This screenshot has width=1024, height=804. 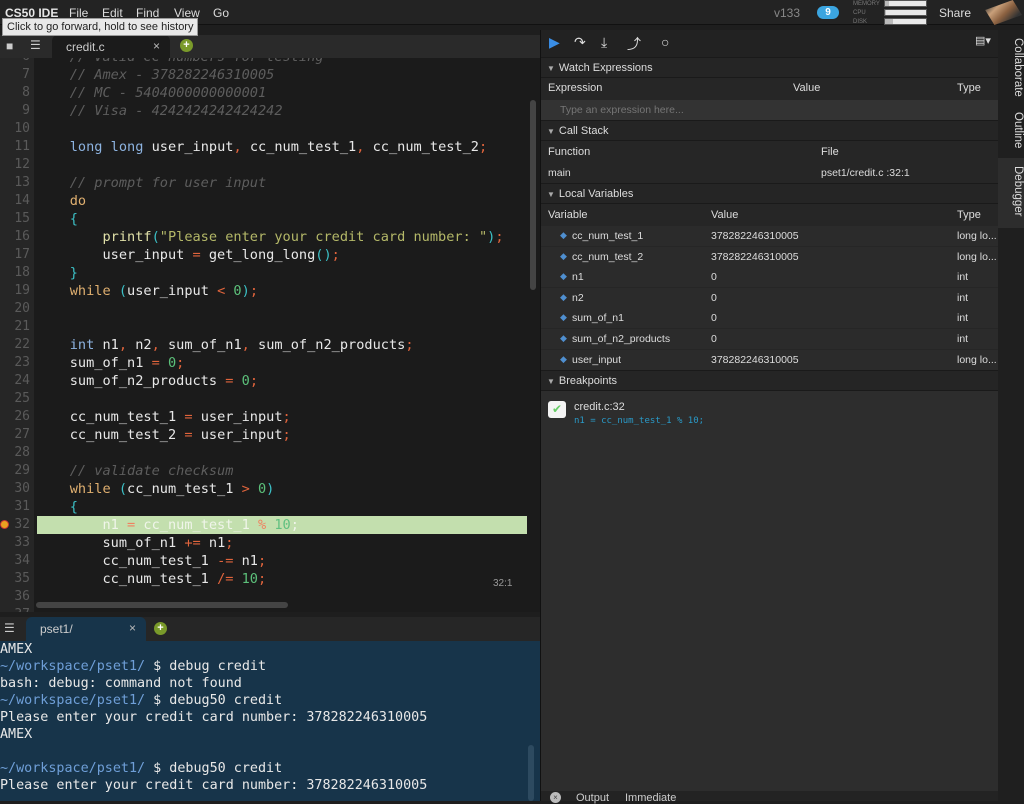 What do you see at coordinates (282, 62) in the screenshot?
I see `code-line: // Valid CC numbers for testing` at bounding box center [282, 62].